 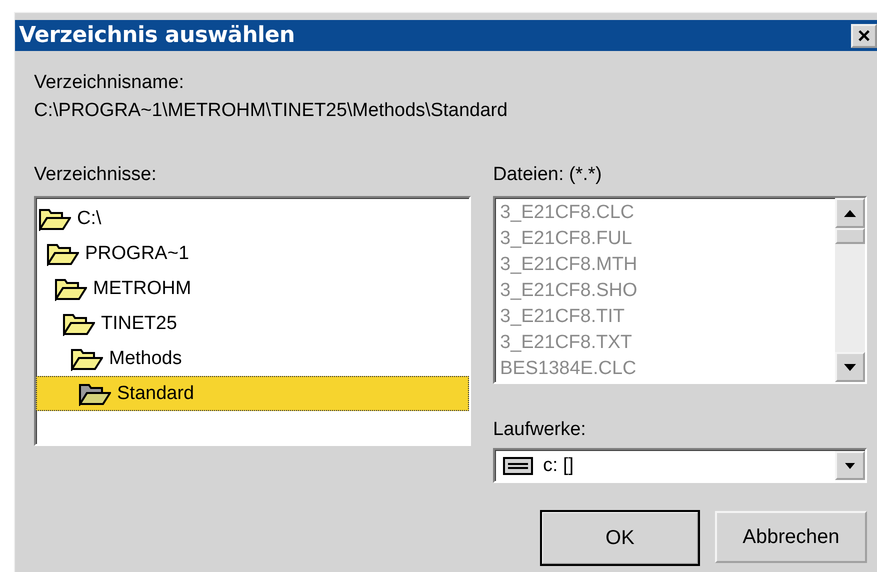 What do you see at coordinates (620, 538) in the screenshot?
I see `ok-button: OK` at bounding box center [620, 538].